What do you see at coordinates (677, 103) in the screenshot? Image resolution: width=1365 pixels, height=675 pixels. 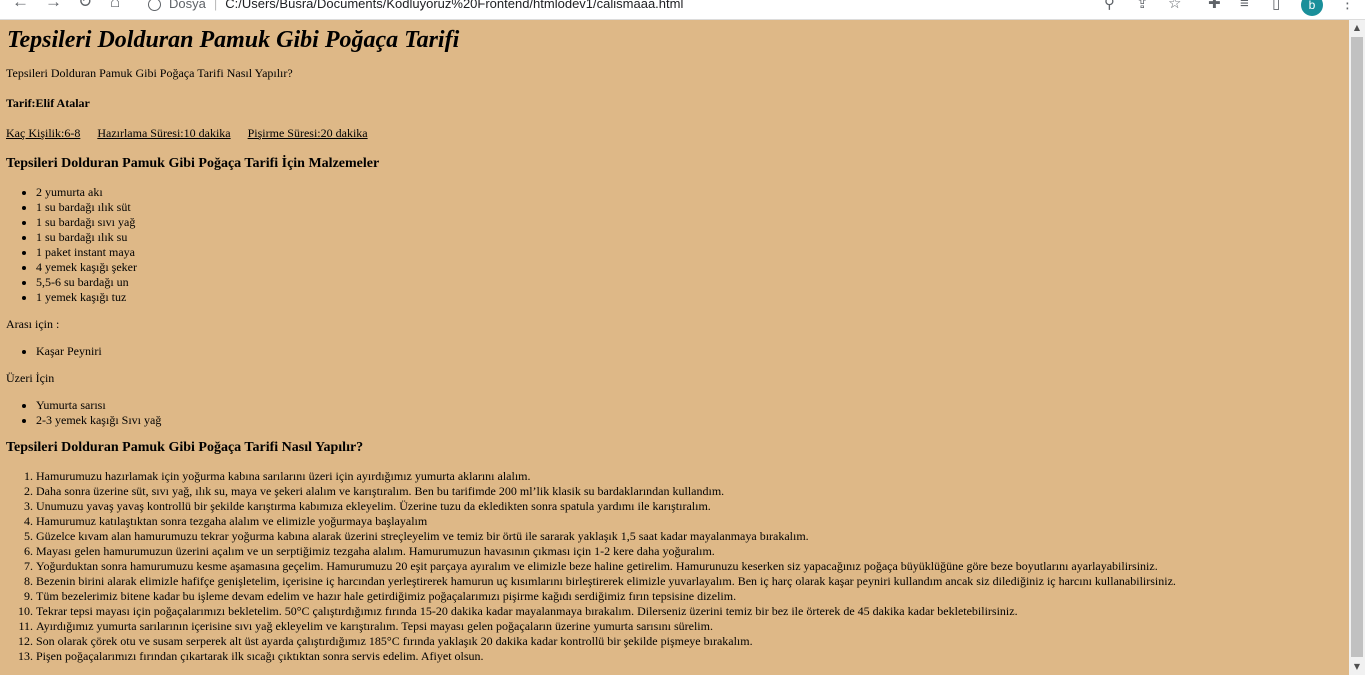 I see `author-line: Tarif:Elif Atalar` at bounding box center [677, 103].